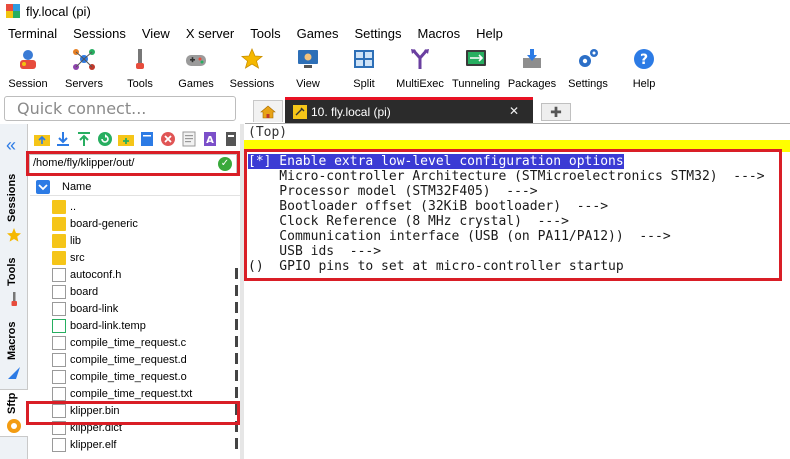 This screenshot has height=459, width=790. What do you see at coordinates (13, 11) in the screenshot?
I see `app-logo-icon` at bounding box center [13, 11].